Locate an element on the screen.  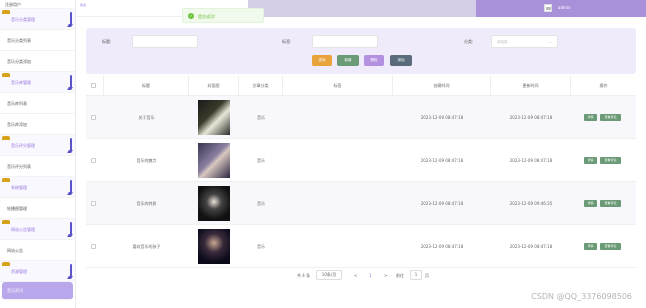
col-updated: 更新时间 is located at coordinates (531, 86).